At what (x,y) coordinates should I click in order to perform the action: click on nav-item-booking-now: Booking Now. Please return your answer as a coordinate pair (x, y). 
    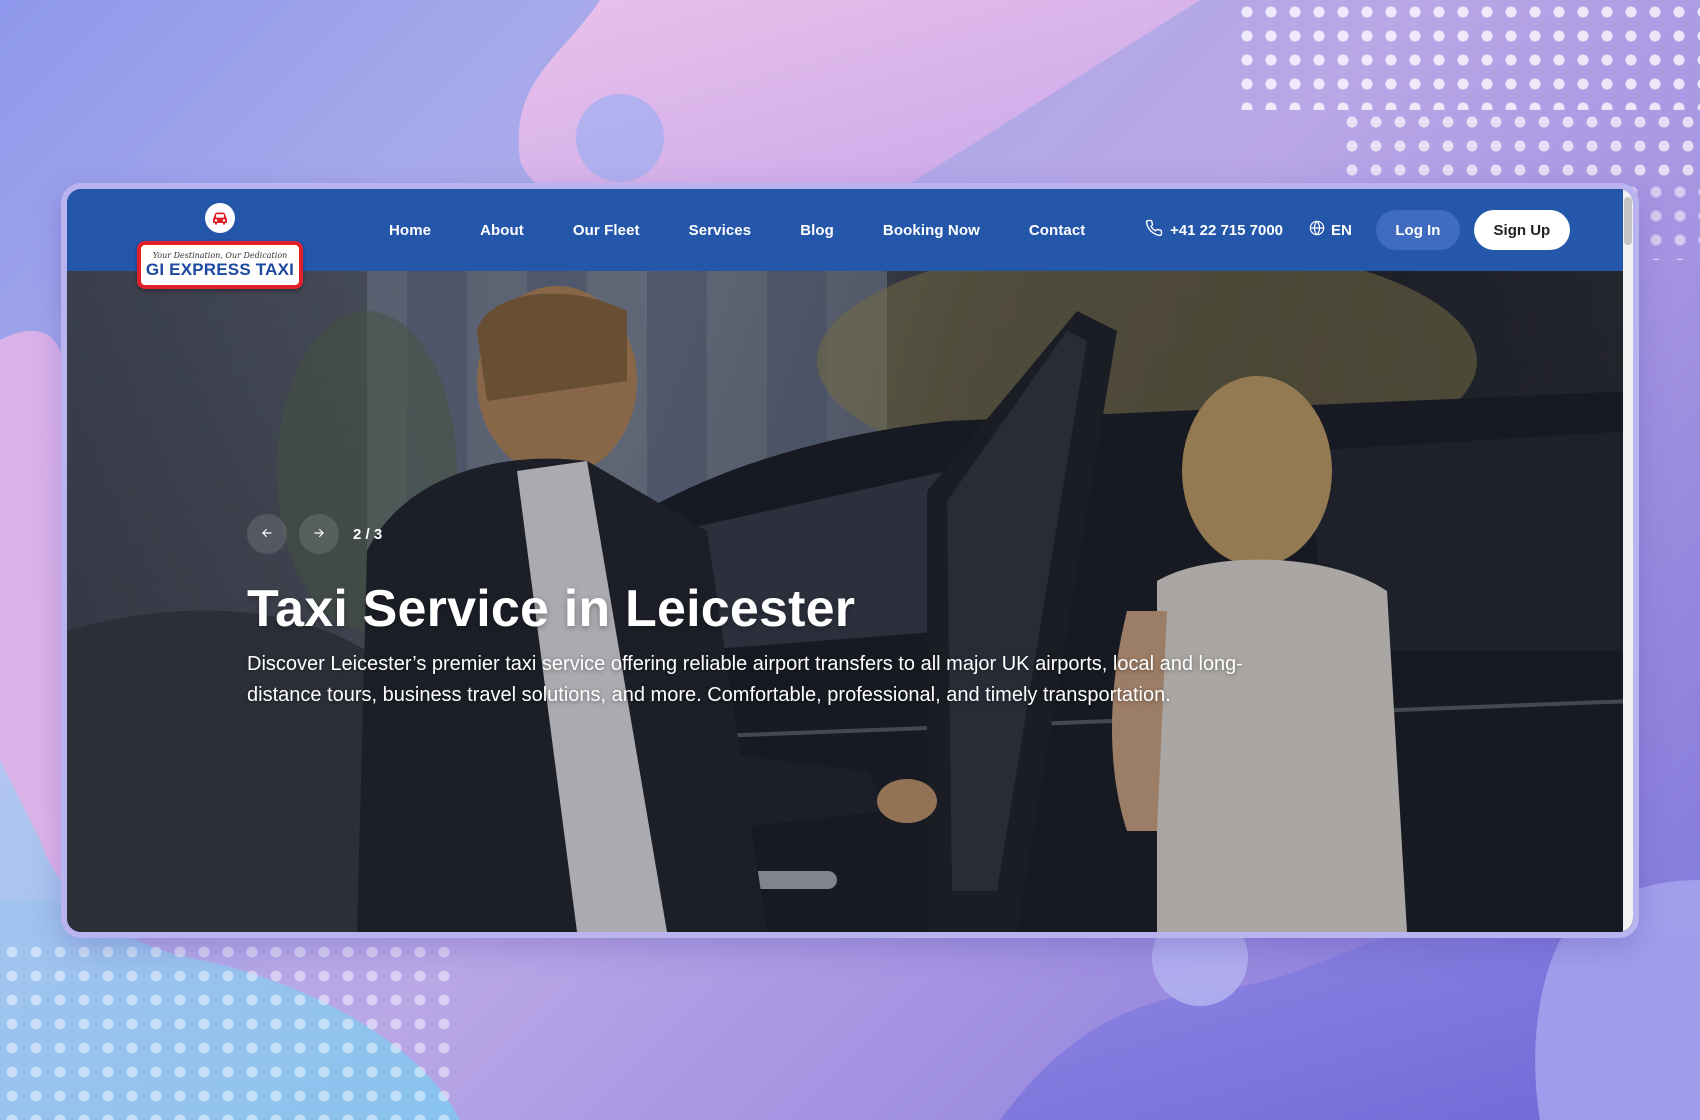
    Looking at the image, I should click on (931, 230).